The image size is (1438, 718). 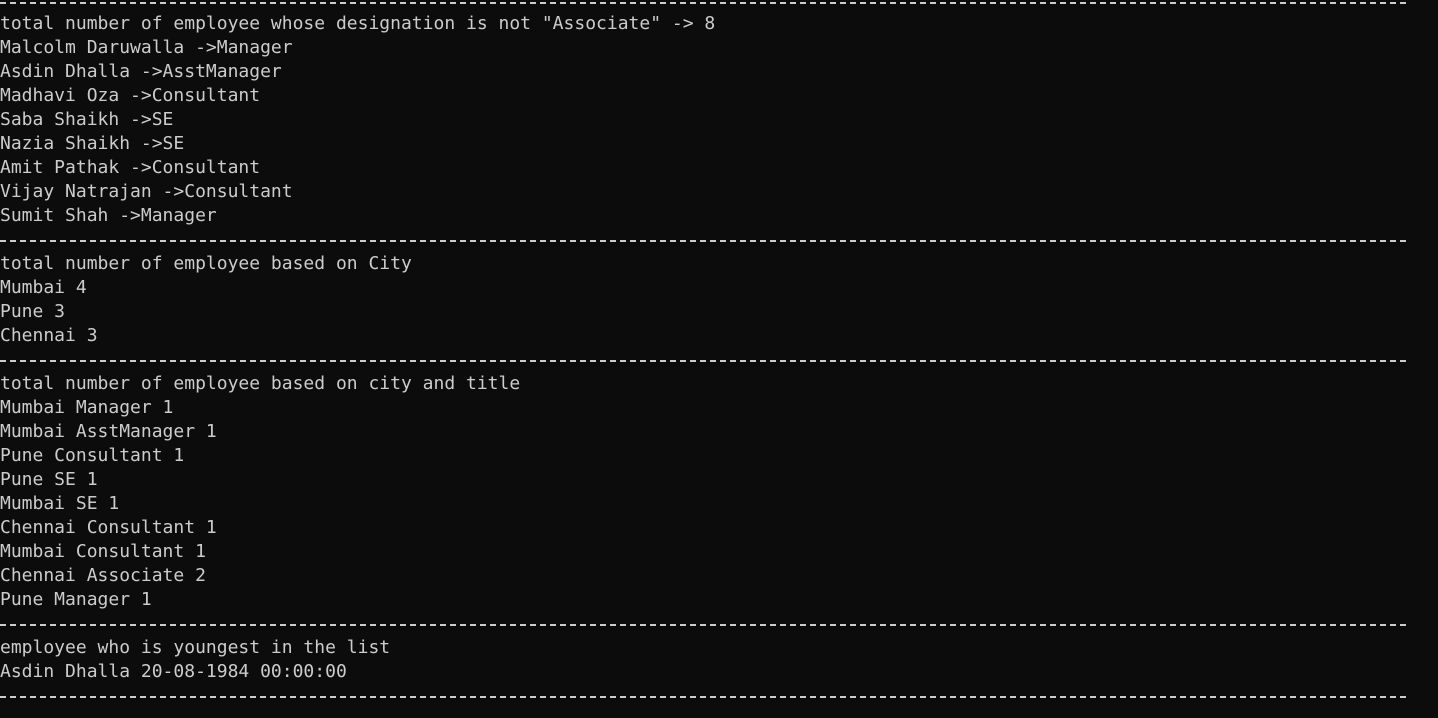 What do you see at coordinates (92, 455) in the screenshot?
I see `output-line: Pune Consultant 1` at bounding box center [92, 455].